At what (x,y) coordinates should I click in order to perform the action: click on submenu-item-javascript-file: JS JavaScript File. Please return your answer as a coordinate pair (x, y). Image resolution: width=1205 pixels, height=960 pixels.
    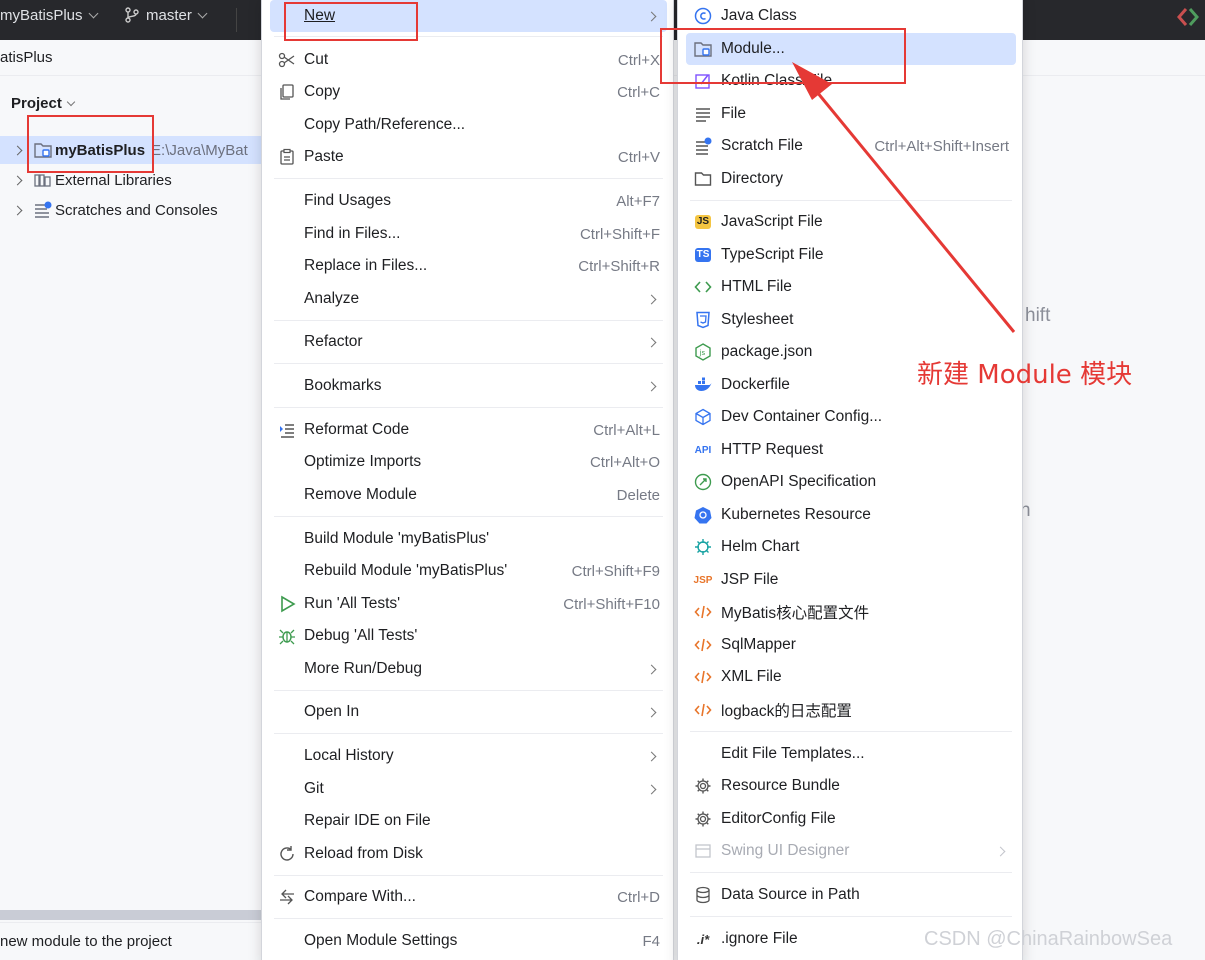
    Looking at the image, I should click on (851, 222).